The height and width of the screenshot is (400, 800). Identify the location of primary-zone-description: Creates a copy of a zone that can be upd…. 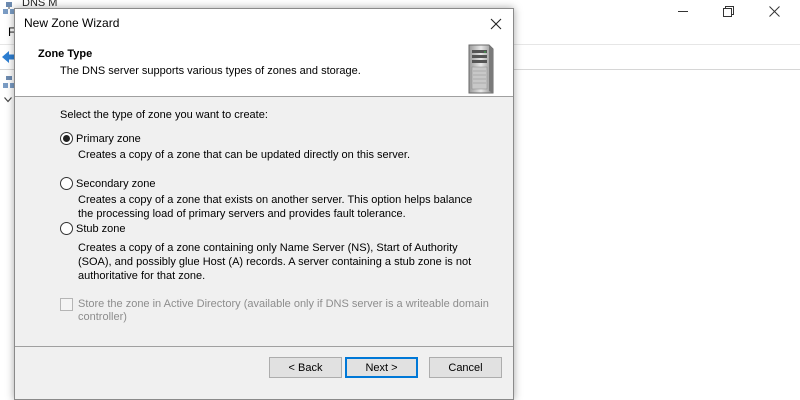
(288, 155).